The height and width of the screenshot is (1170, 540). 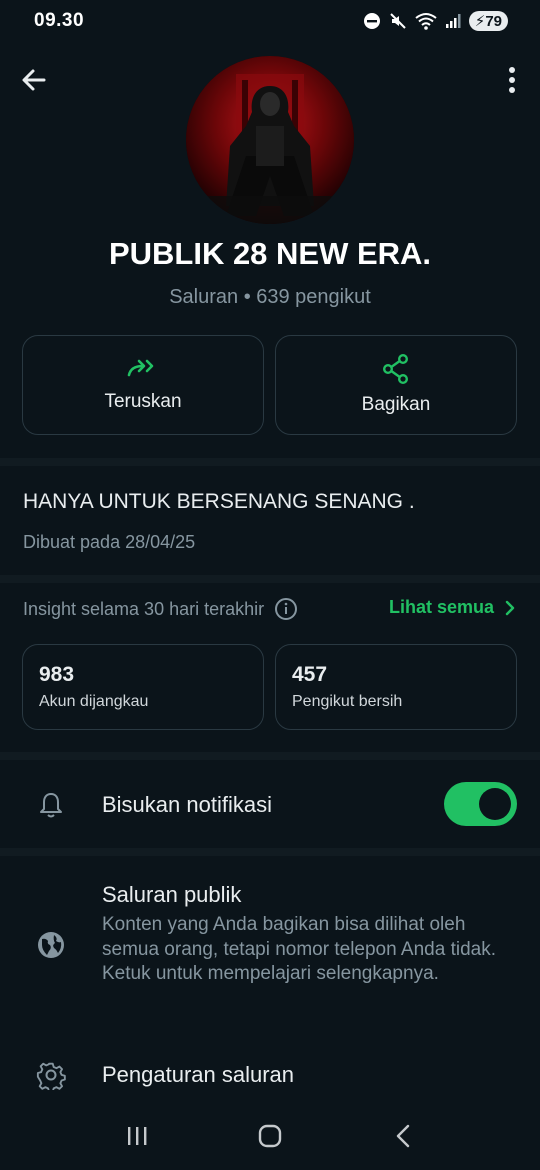 I want to click on recent-apps-button, so click(x=137, y=1136).